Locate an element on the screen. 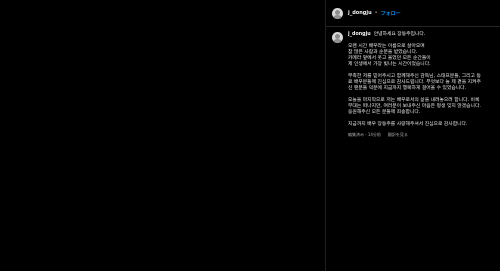 The height and width of the screenshot is (271, 500). see-translation-link: 翻訳を見る is located at coordinates (398, 135).